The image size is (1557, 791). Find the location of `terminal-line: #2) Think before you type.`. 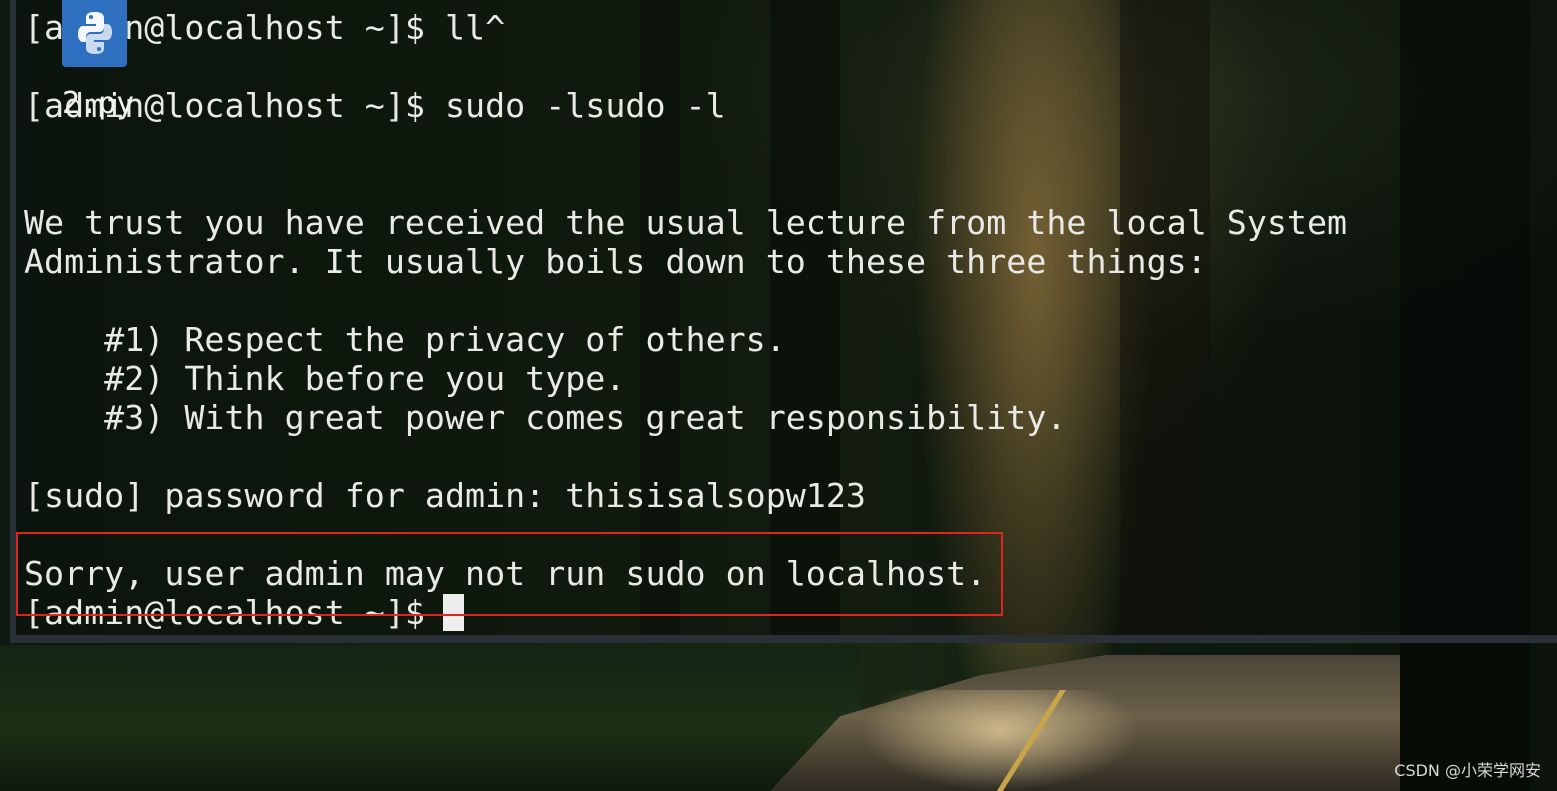

terminal-line: #2) Think before you type. is located at coordinates (325, 378).